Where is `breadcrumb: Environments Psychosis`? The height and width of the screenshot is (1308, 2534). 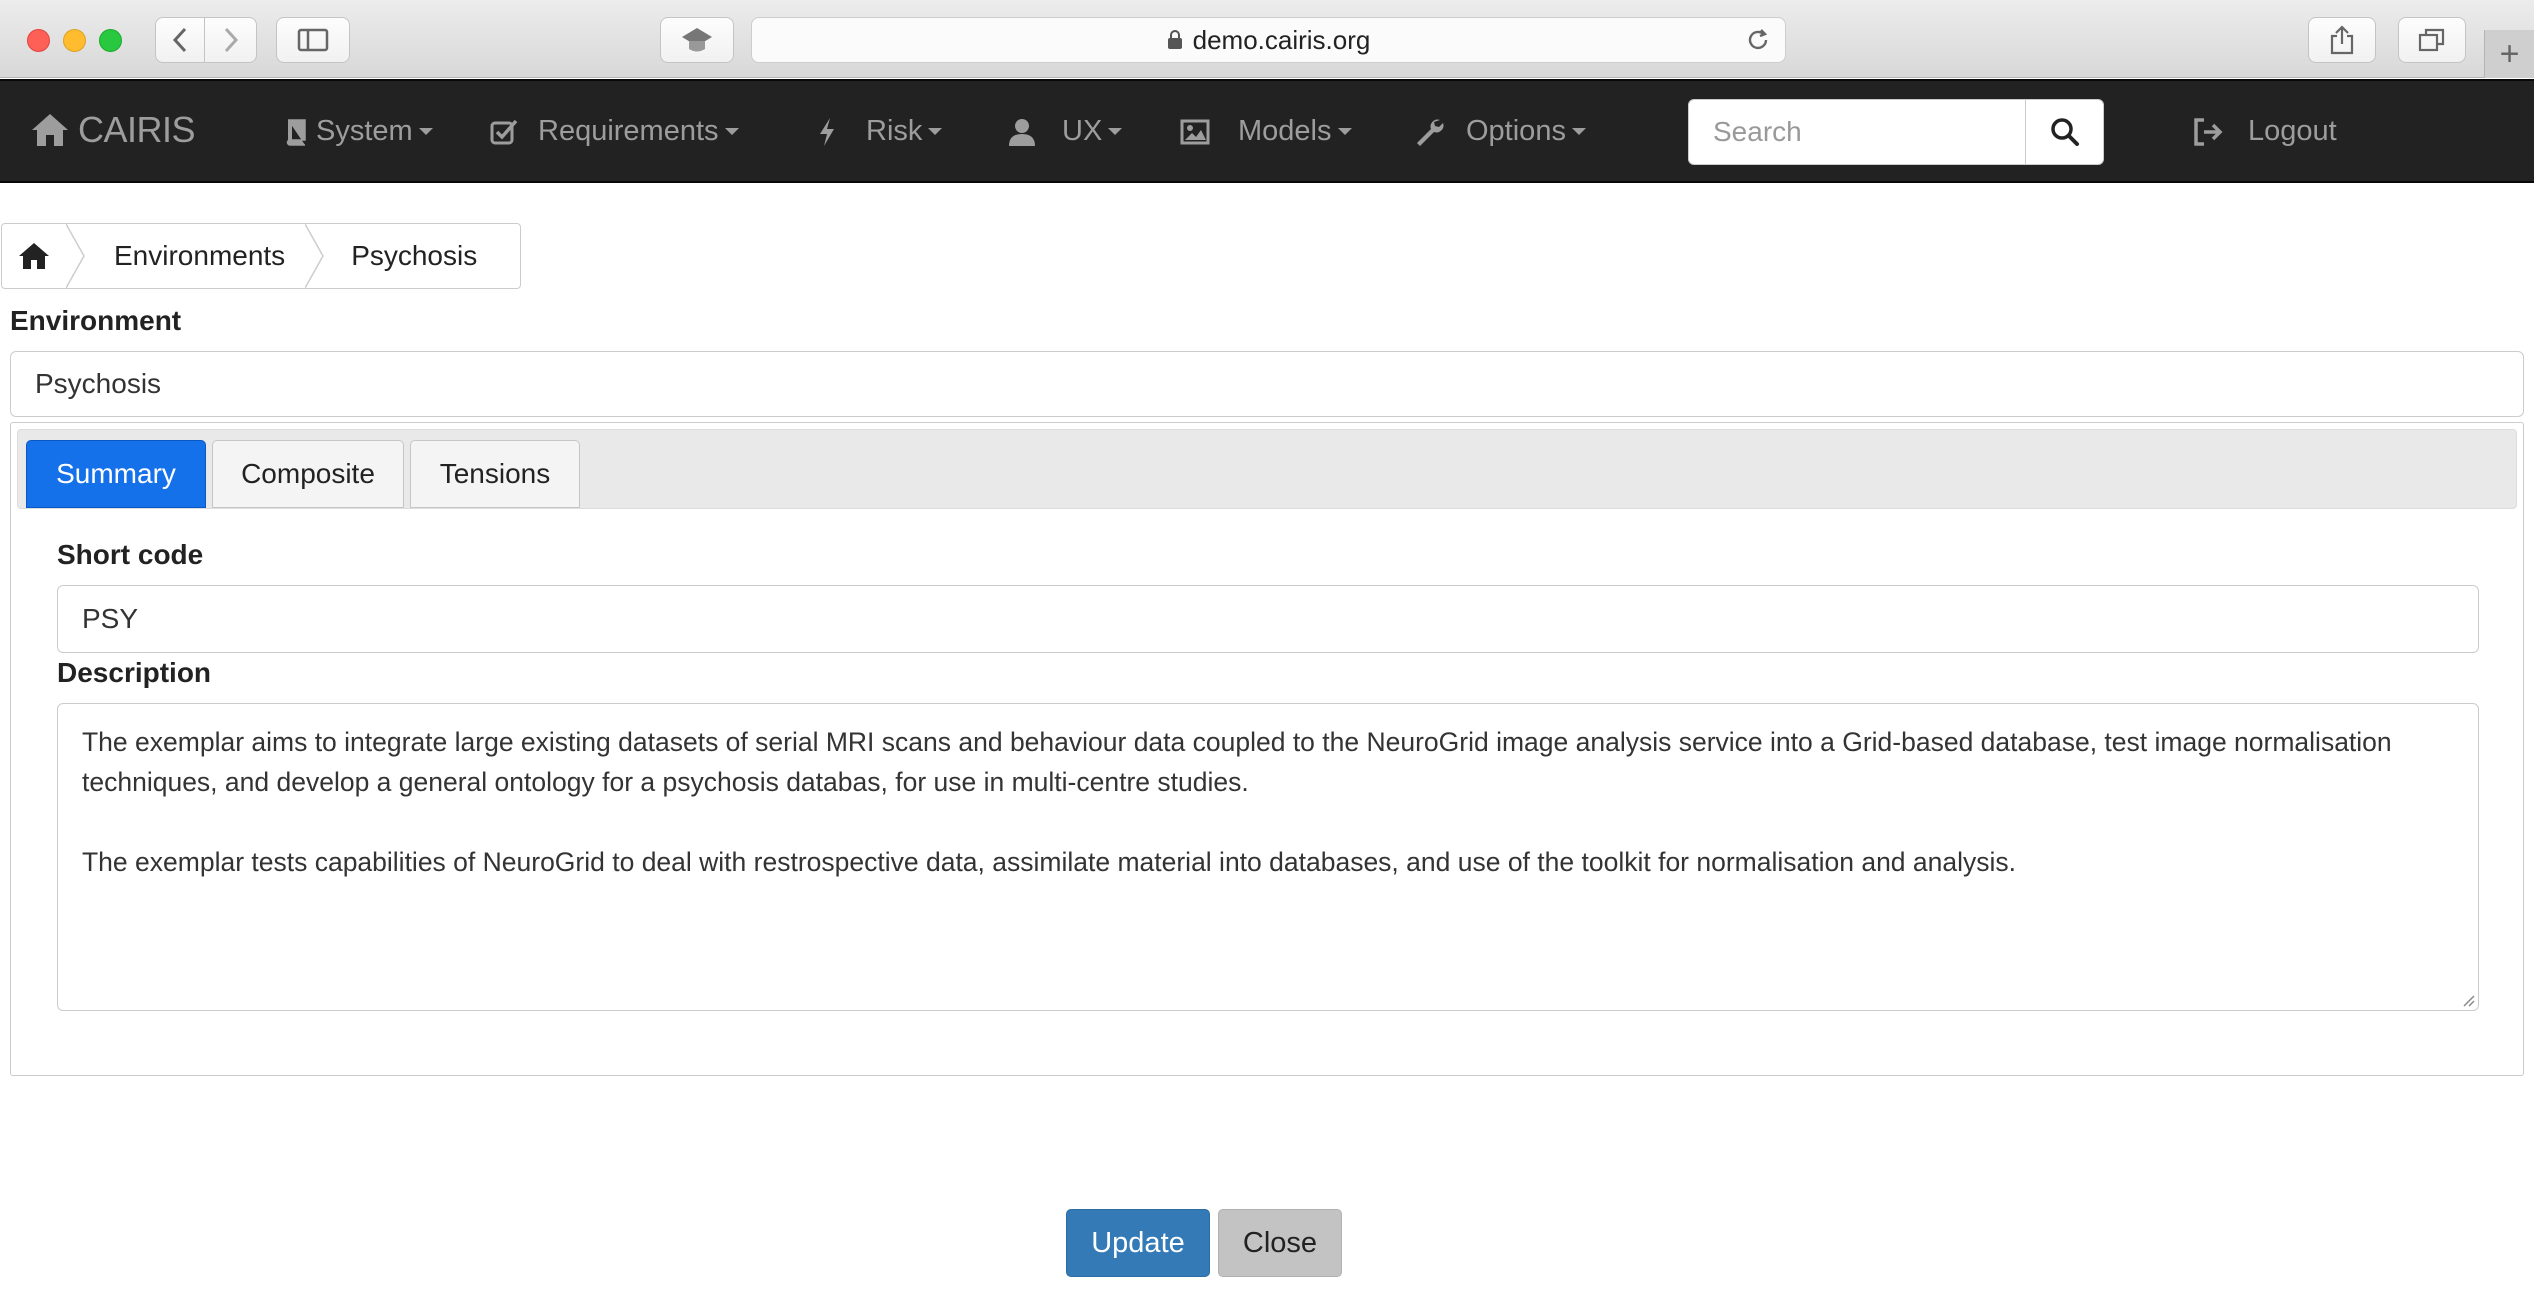
breadcrumb: Environments Psychosis is located at coordinates (261, 256).